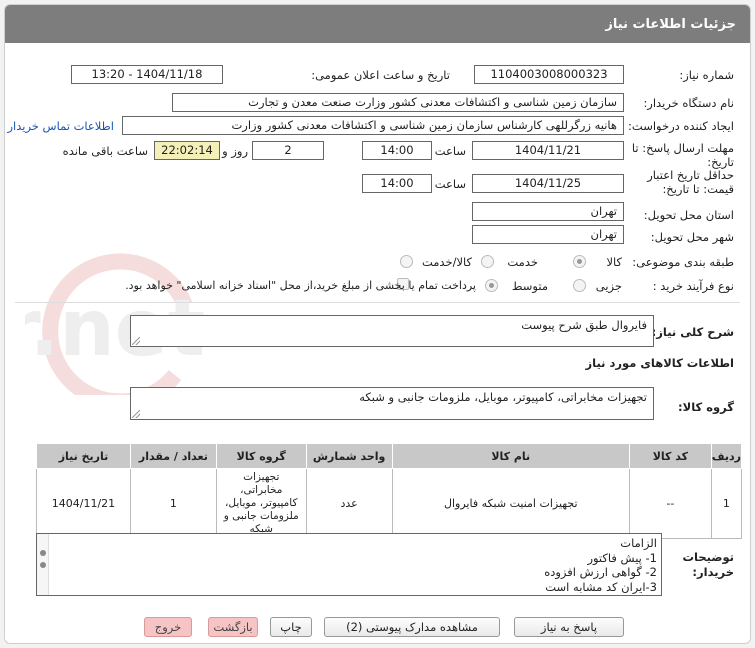  Describe the element at coordinates (392, 331) in the screenshot. I see `summary-field: فایروال طبق شرح پیوست` at that location.